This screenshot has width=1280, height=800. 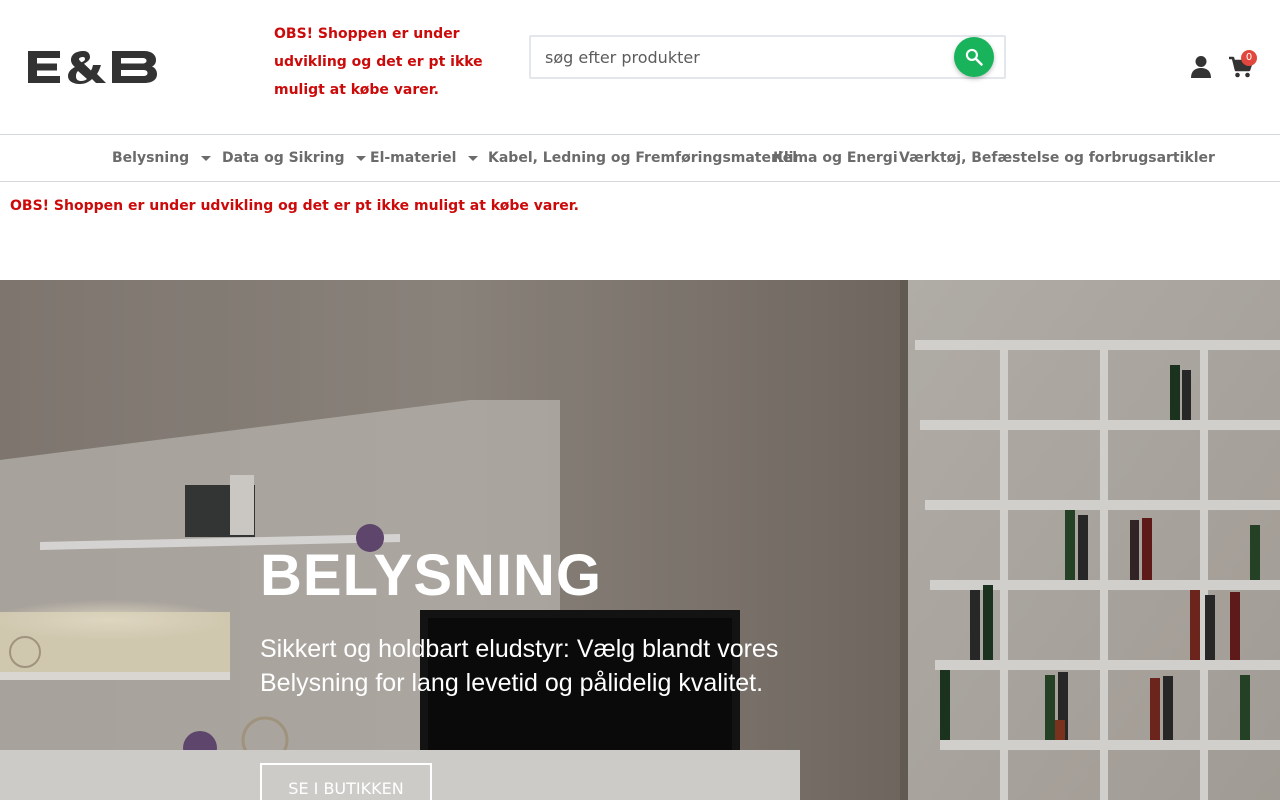 I want to click on search-icon, so click(x=974, y=57).